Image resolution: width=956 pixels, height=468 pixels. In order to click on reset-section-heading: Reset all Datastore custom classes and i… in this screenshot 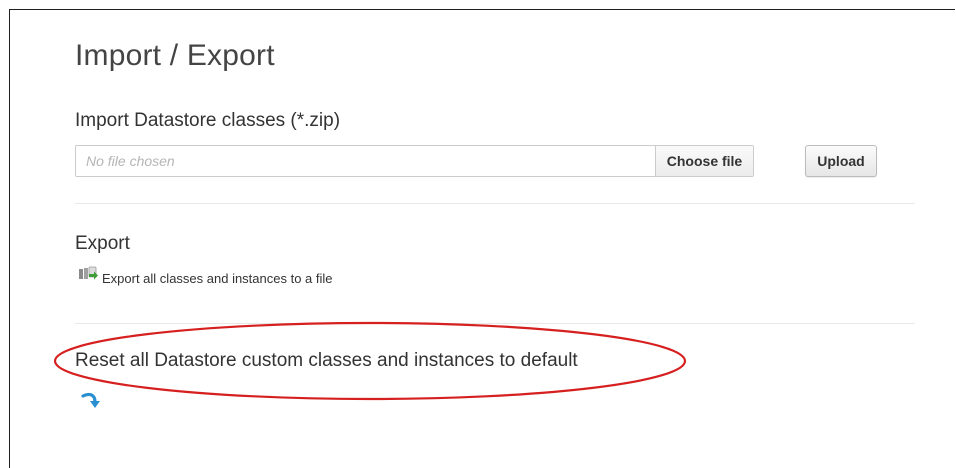, I will do `click(326, 360)`.